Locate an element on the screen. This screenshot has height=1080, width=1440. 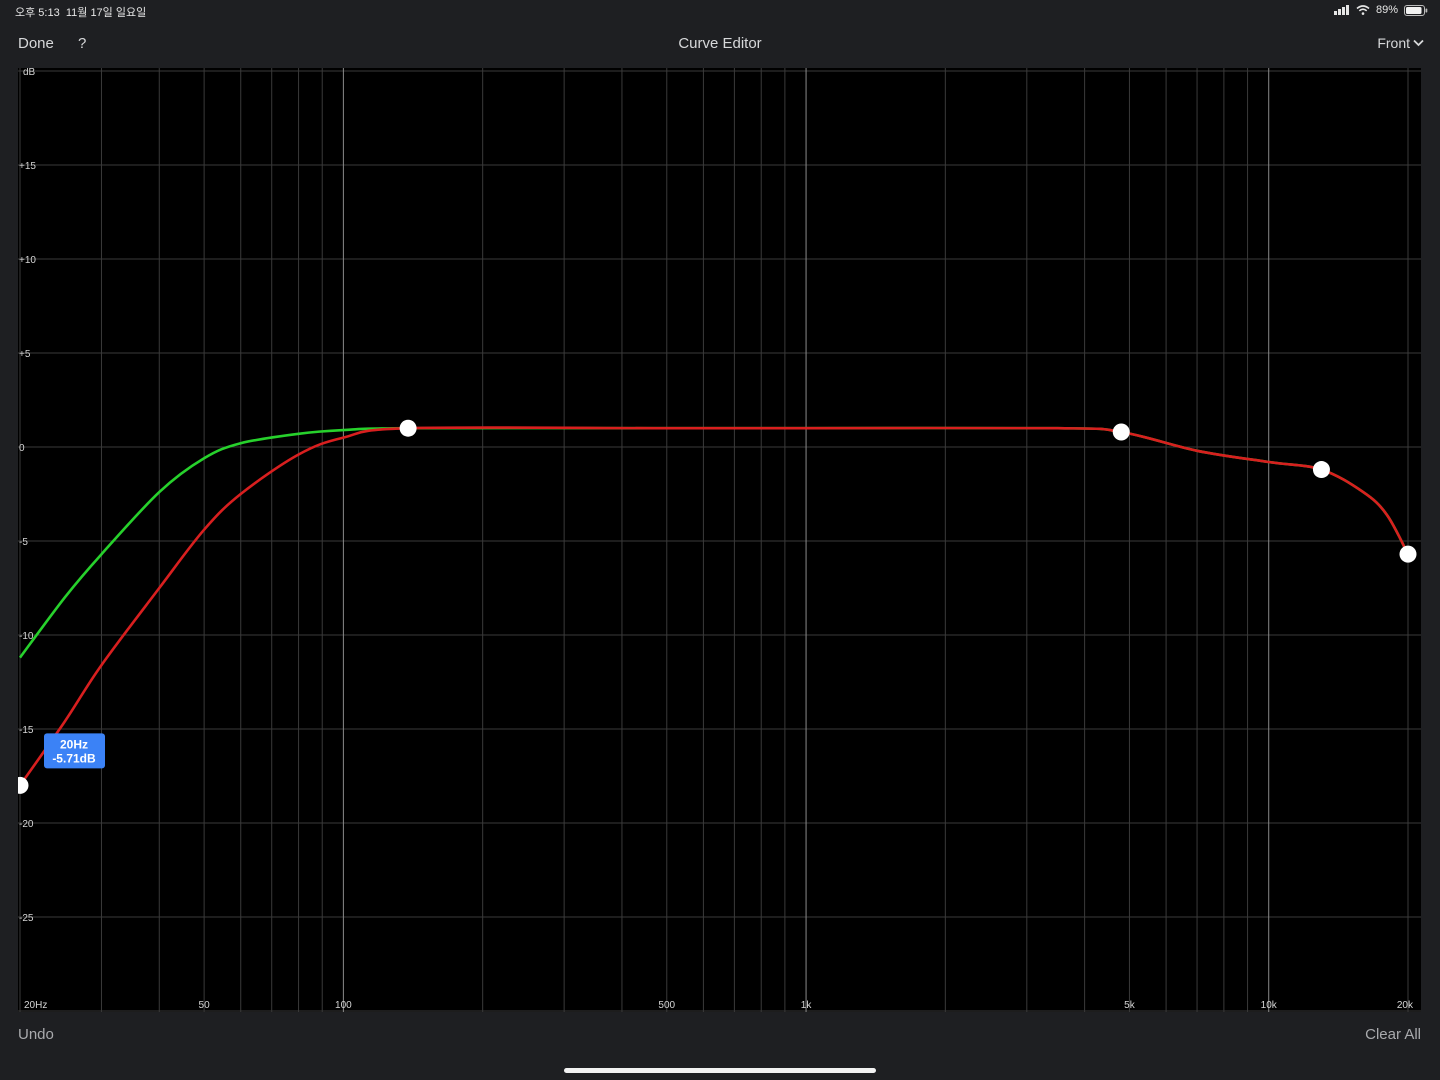
home-indicator is located at coordinates (720, 1070).